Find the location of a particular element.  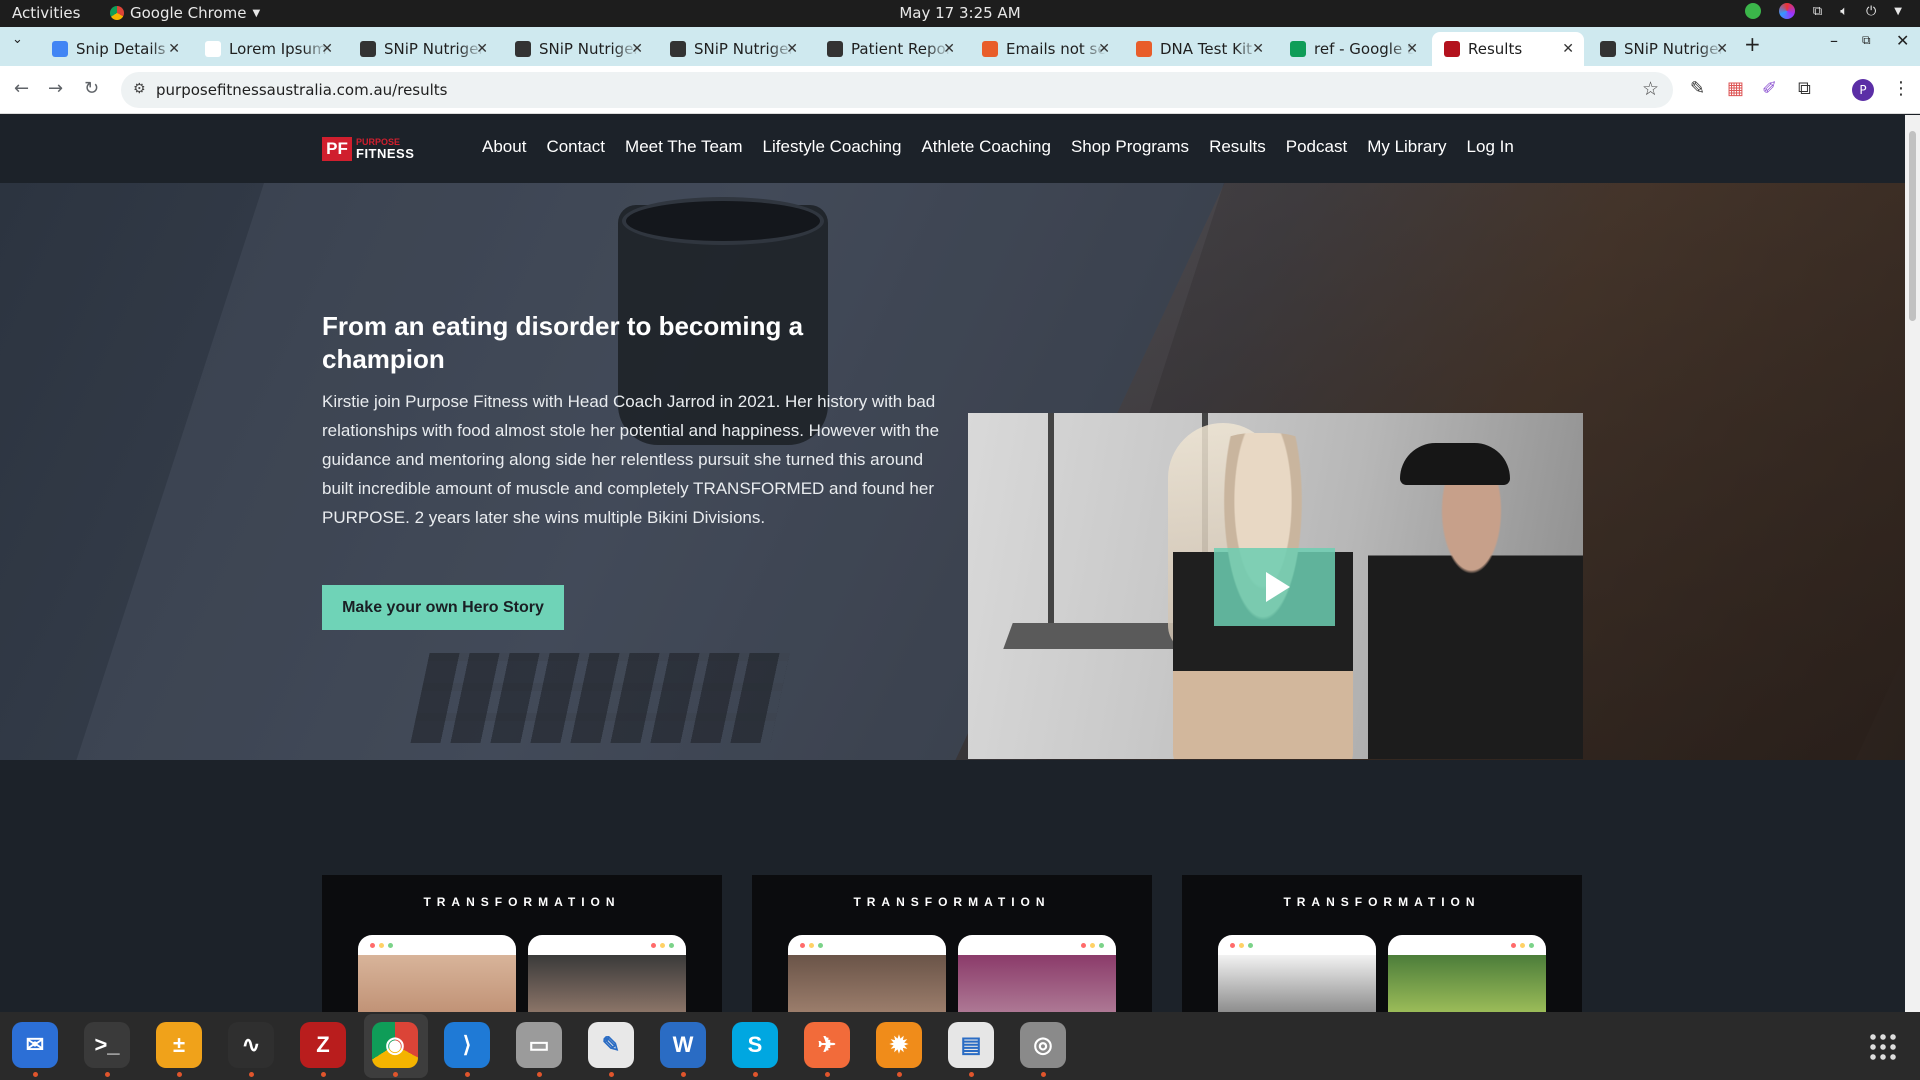

color-picker-icon is located at coordinates (1786, 11).